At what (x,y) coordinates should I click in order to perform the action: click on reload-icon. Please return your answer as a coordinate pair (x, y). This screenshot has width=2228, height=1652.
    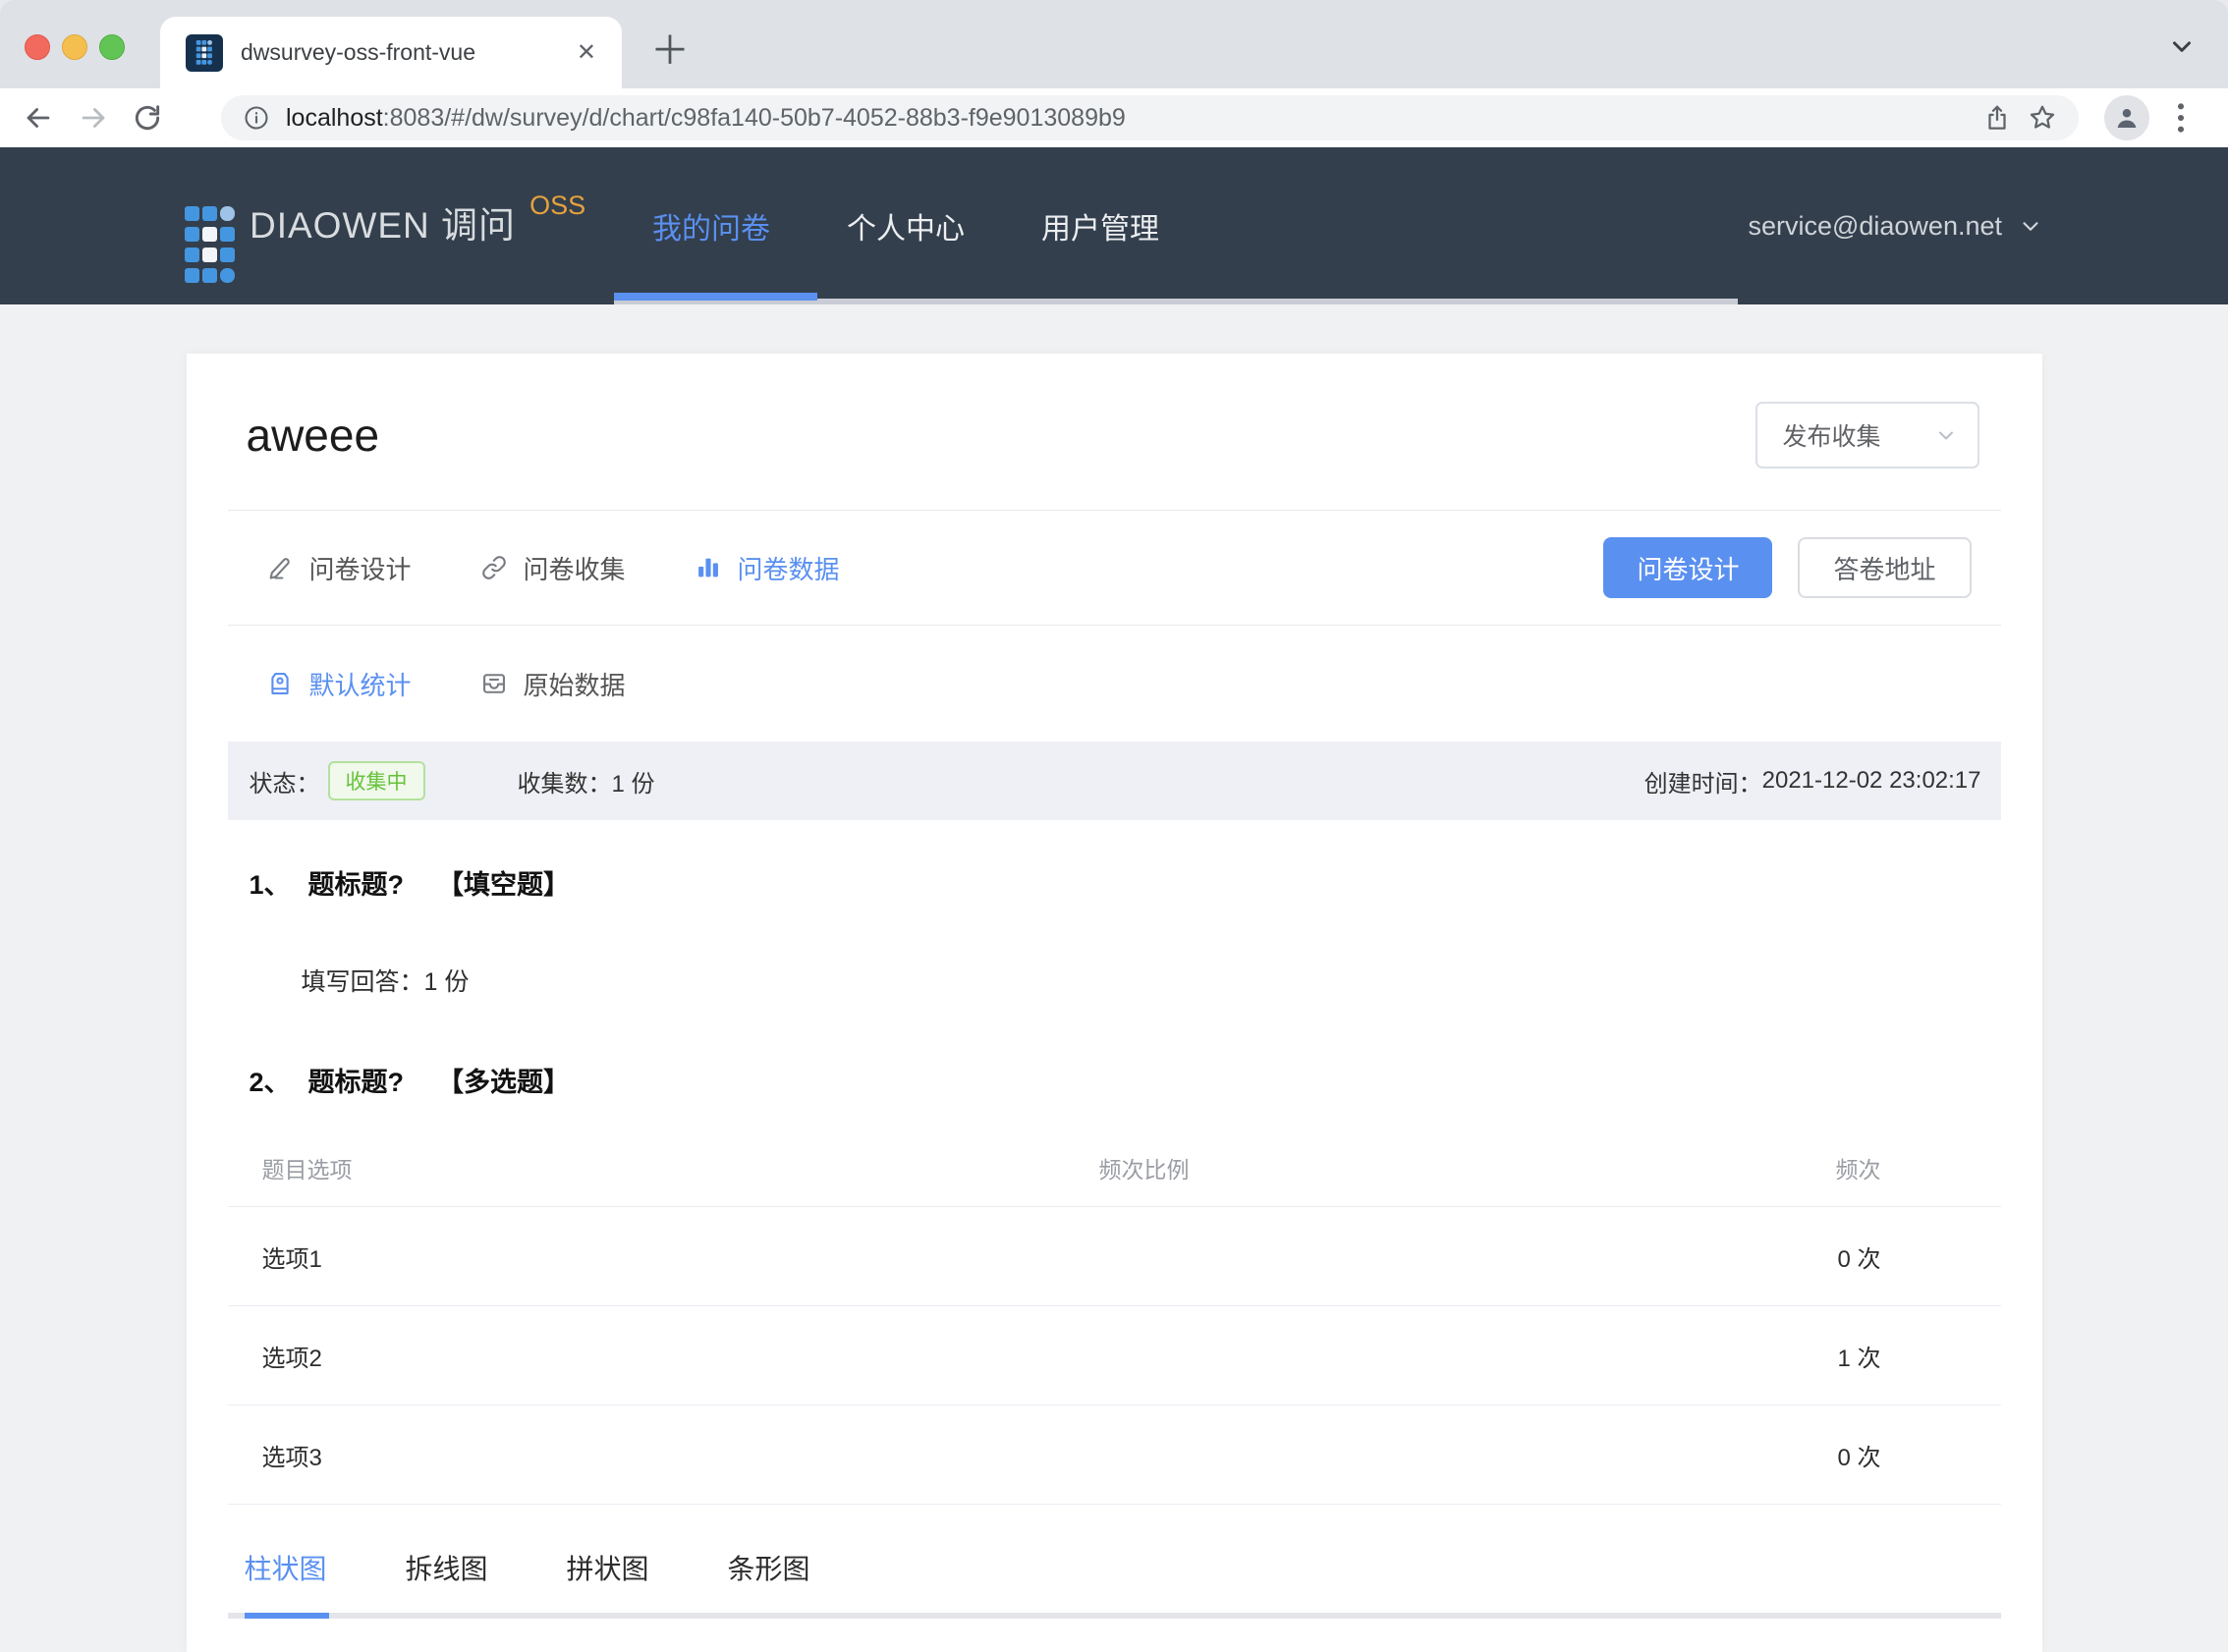
    Looking at the image, I should click on (148, 118).